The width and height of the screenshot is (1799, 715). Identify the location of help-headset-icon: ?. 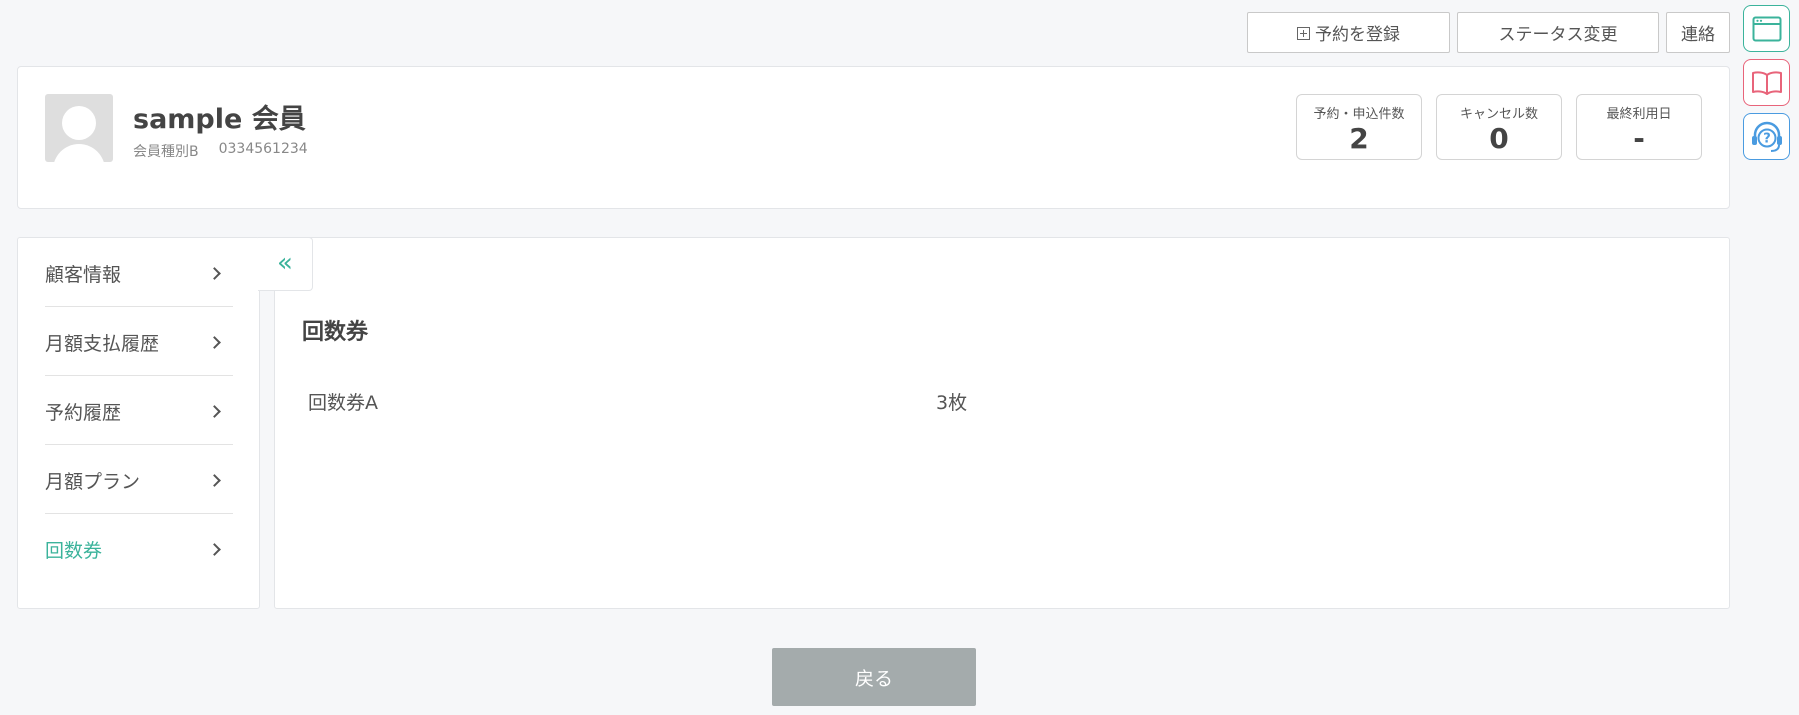
(1766, 136).